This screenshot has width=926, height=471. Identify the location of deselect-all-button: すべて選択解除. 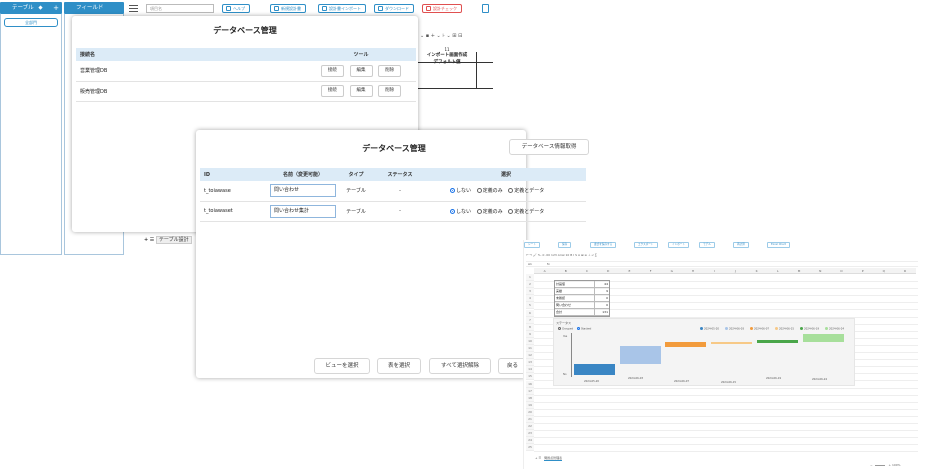
(460, 366).